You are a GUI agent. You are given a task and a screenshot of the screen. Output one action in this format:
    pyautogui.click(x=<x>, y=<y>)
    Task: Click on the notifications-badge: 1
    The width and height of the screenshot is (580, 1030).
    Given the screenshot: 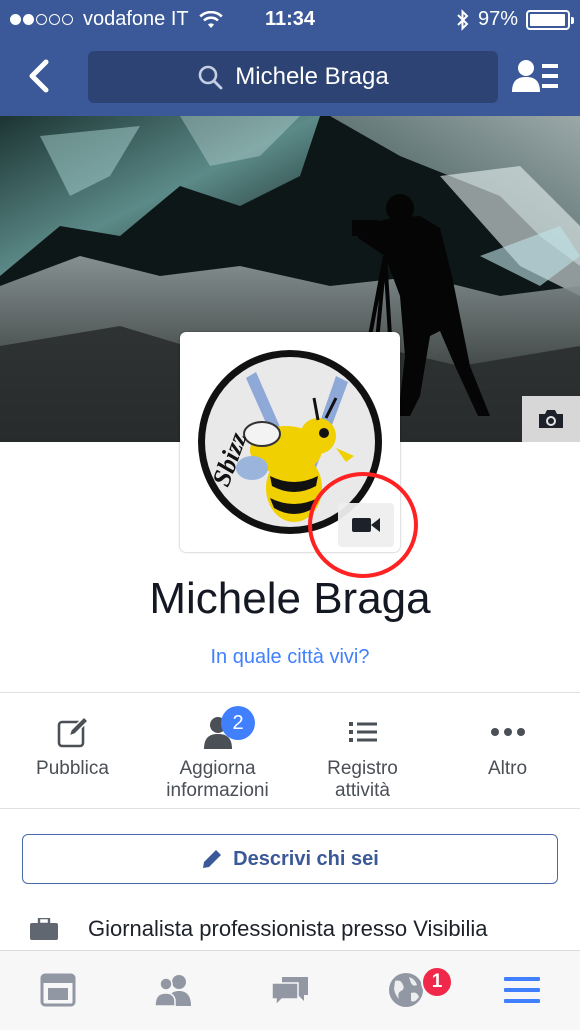 What is the action you would take?
    pyautogui.click(x=437, y=982)
    